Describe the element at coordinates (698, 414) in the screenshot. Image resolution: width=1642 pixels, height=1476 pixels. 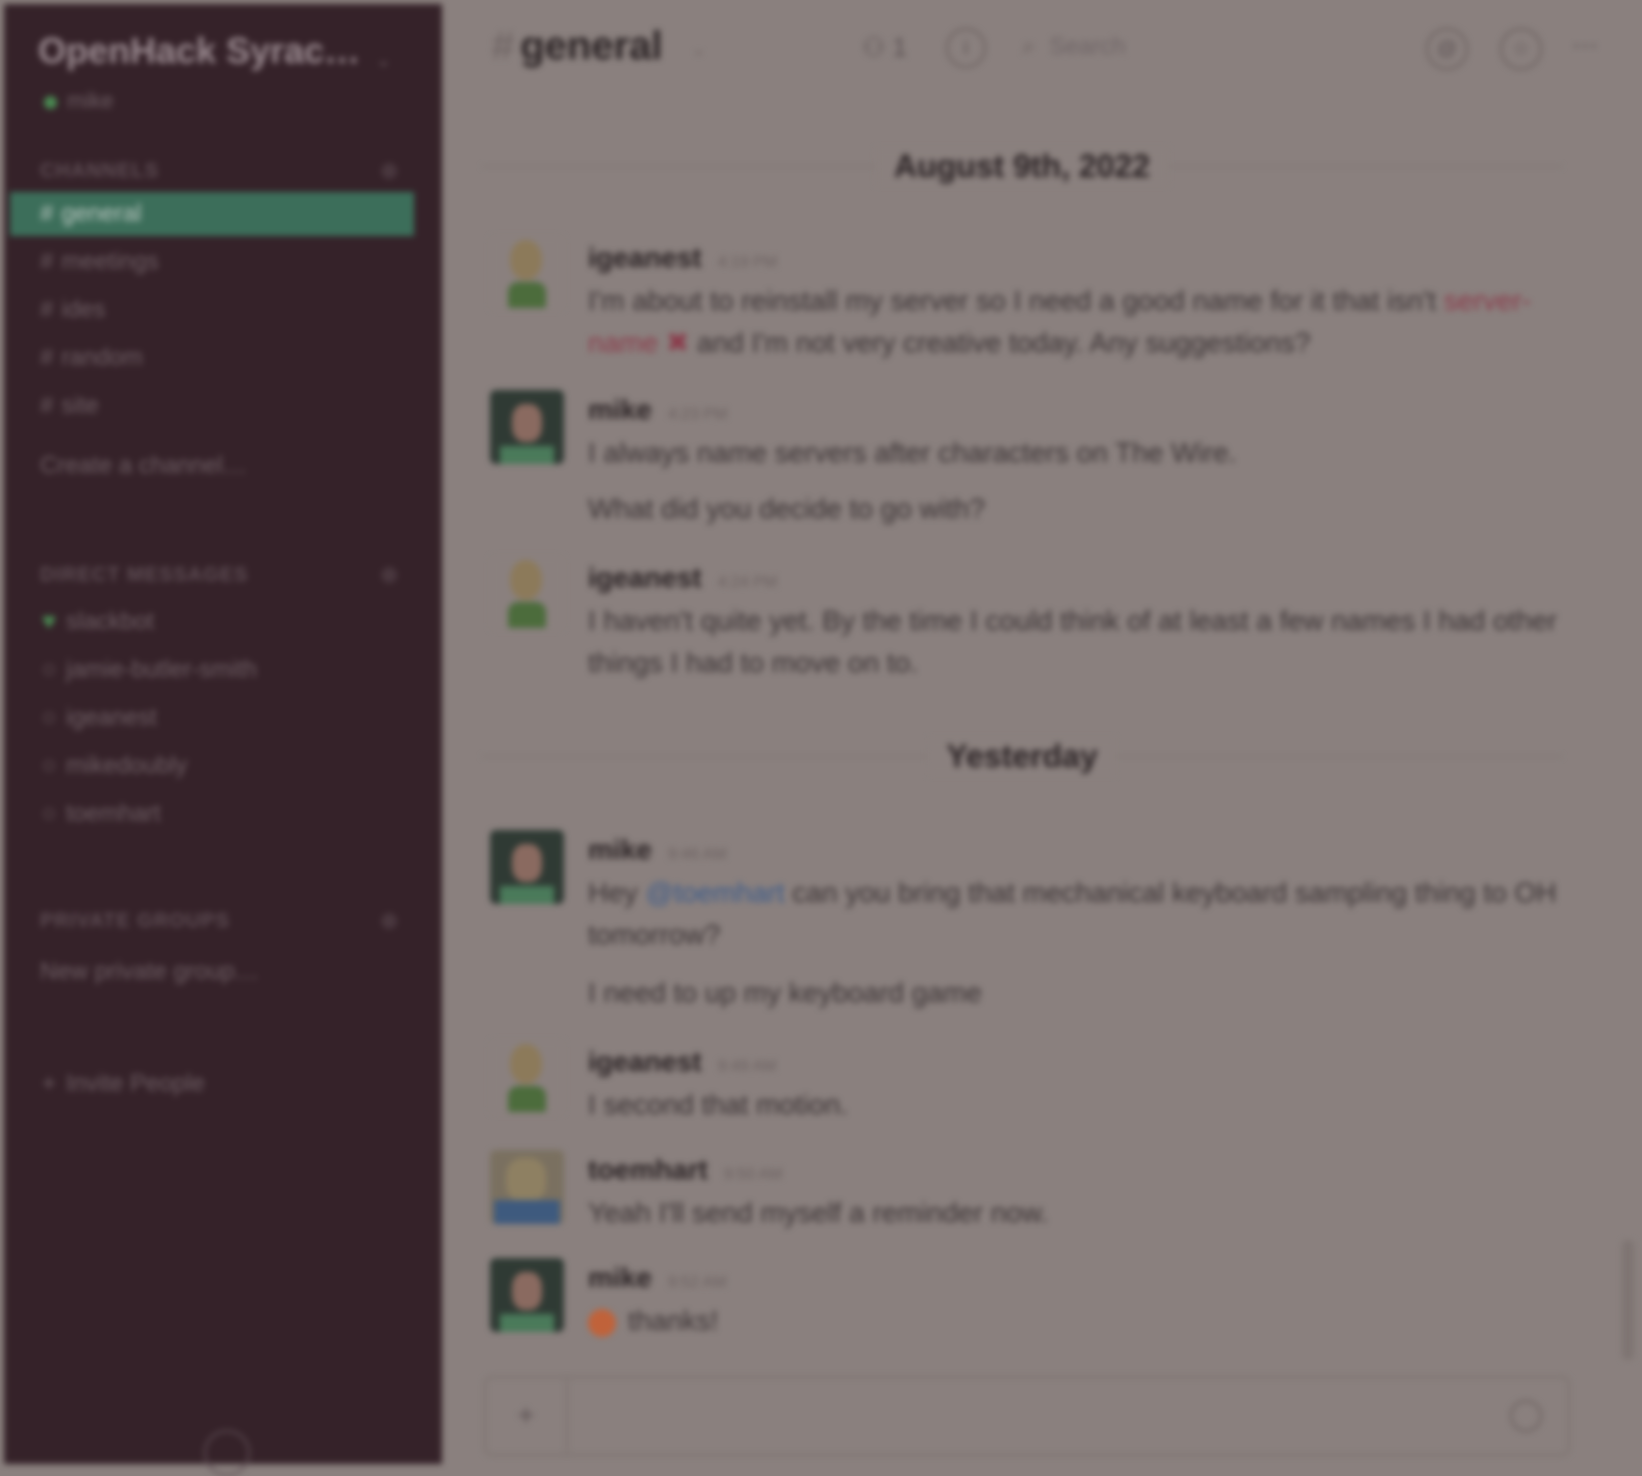
I see `message-time: 4:23 PM` at that location.